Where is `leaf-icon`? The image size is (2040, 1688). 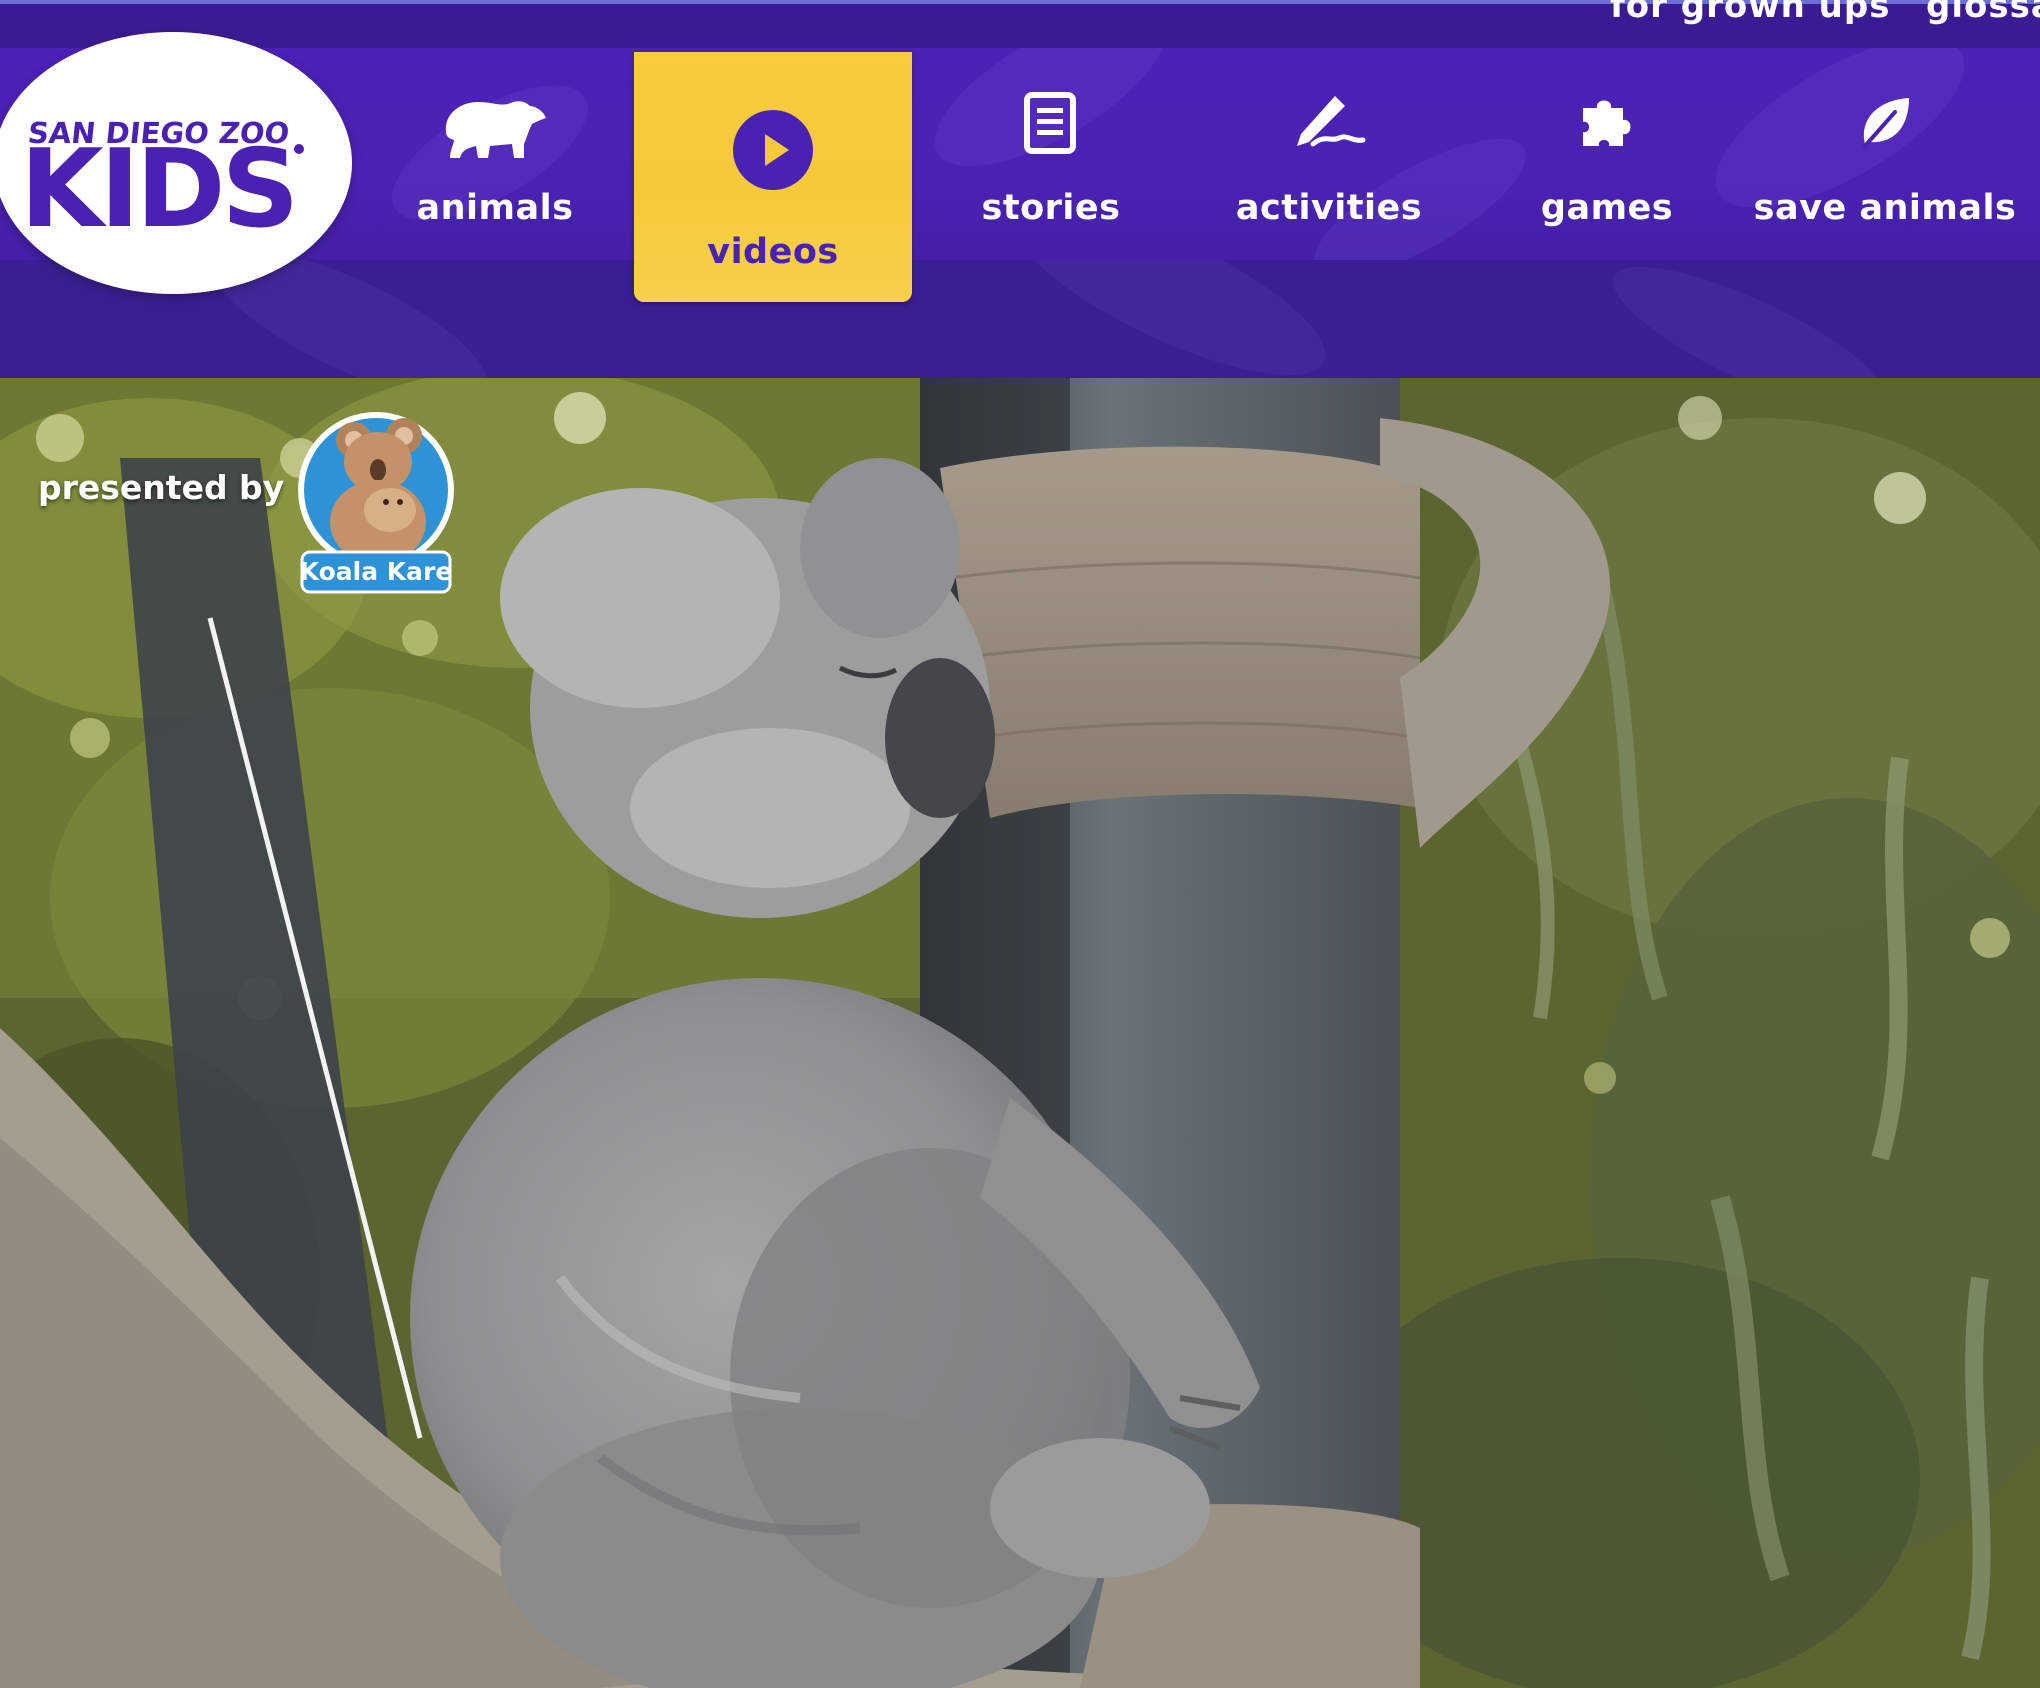
leaf-icon is located at coordinates (1886, 123).